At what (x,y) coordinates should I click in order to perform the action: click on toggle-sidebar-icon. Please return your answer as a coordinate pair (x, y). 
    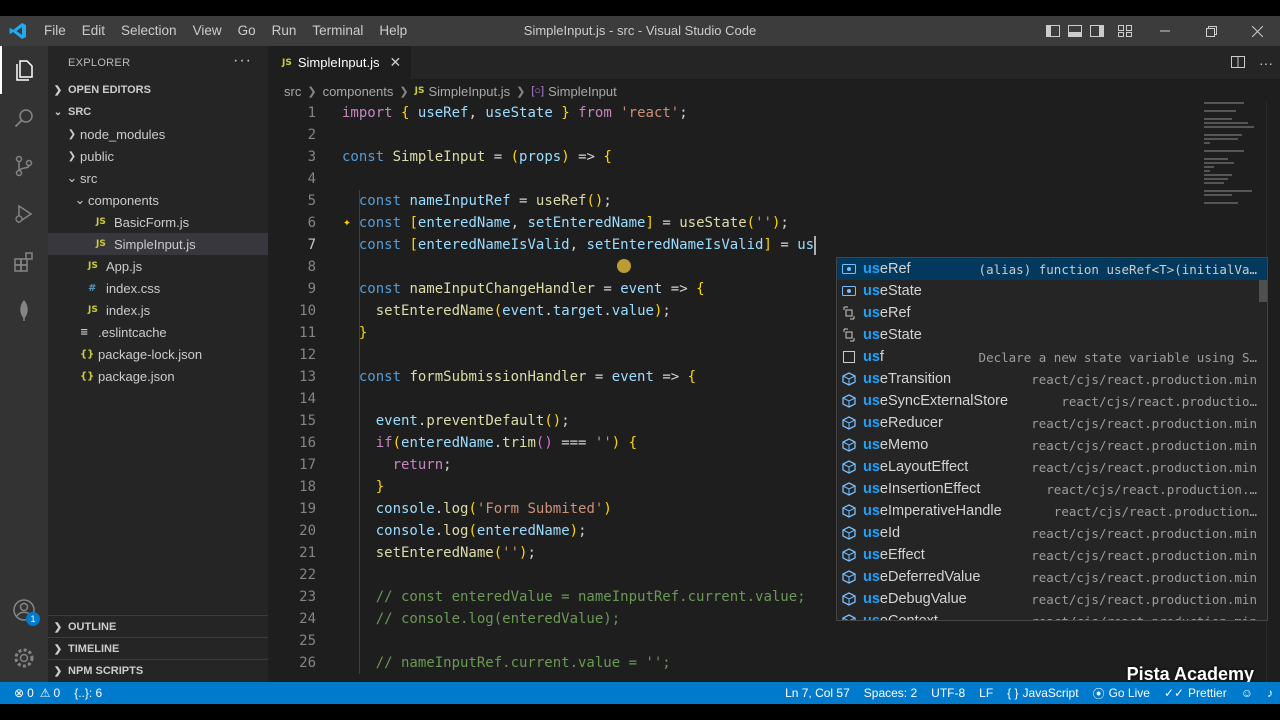
    Looking at the image, I should click on (1053, 31).